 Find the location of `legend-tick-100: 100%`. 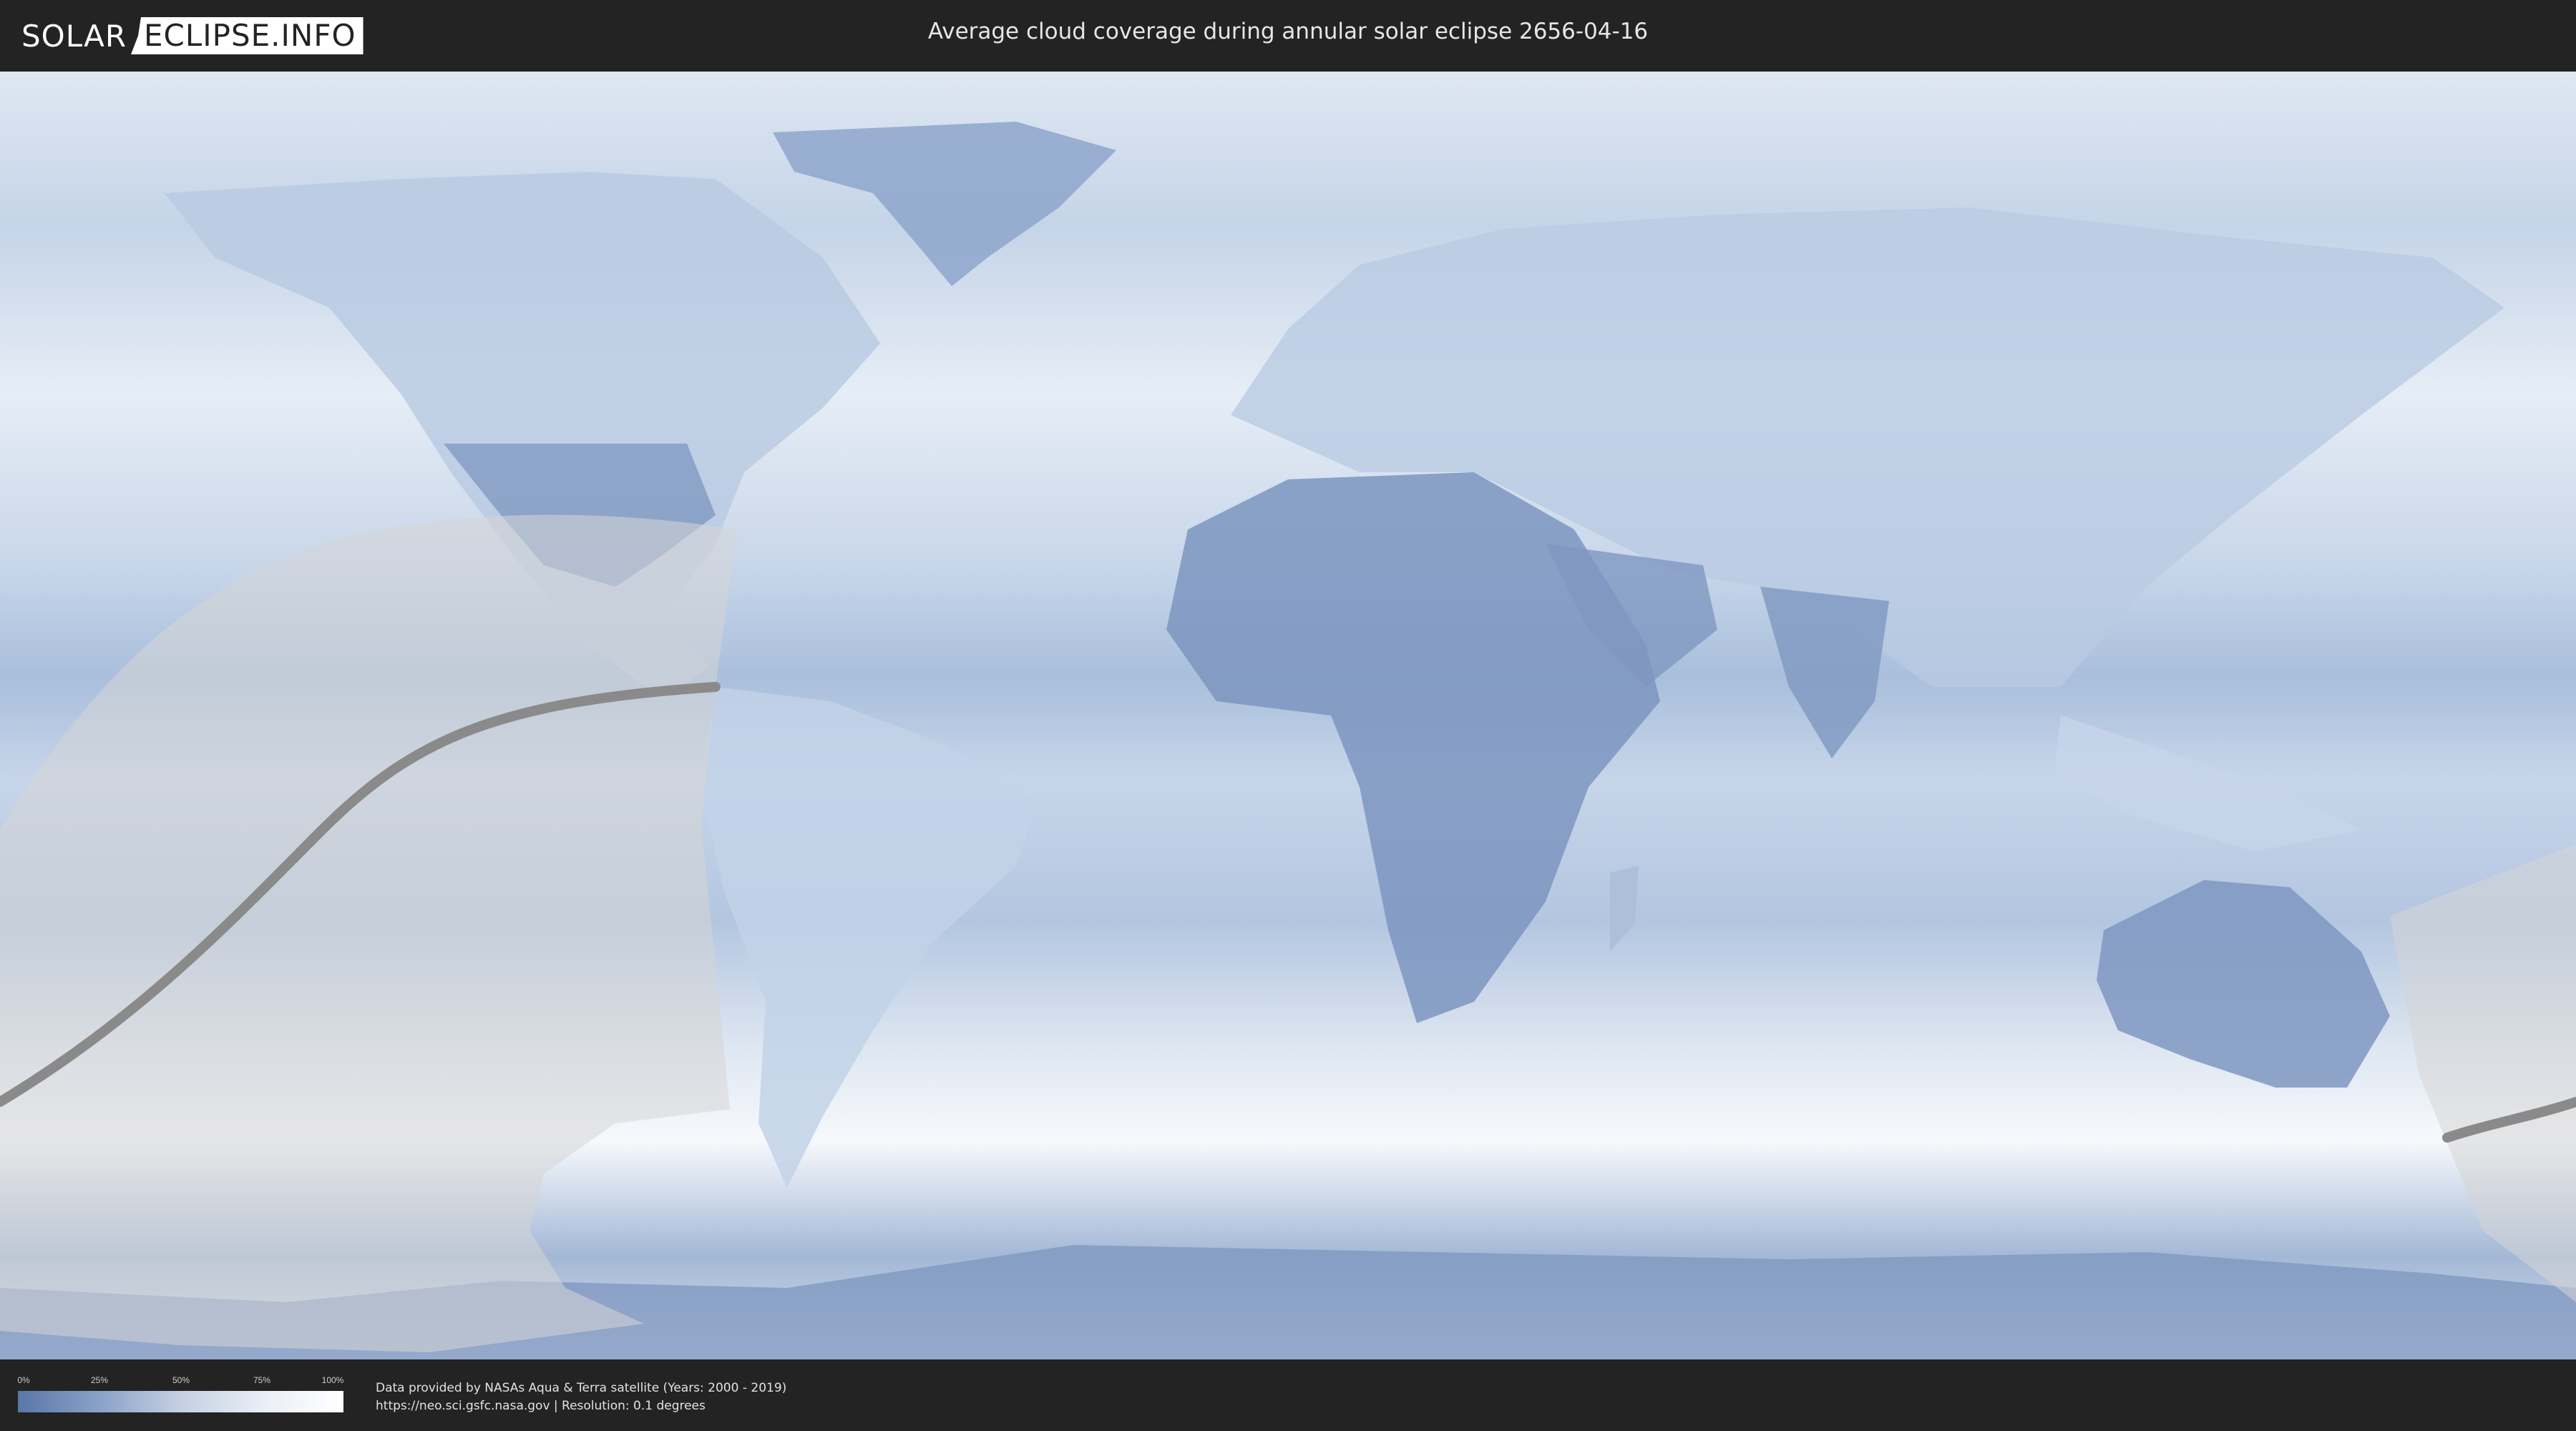

legend-tick-100: 100% is located at coordinates (332, 1380).